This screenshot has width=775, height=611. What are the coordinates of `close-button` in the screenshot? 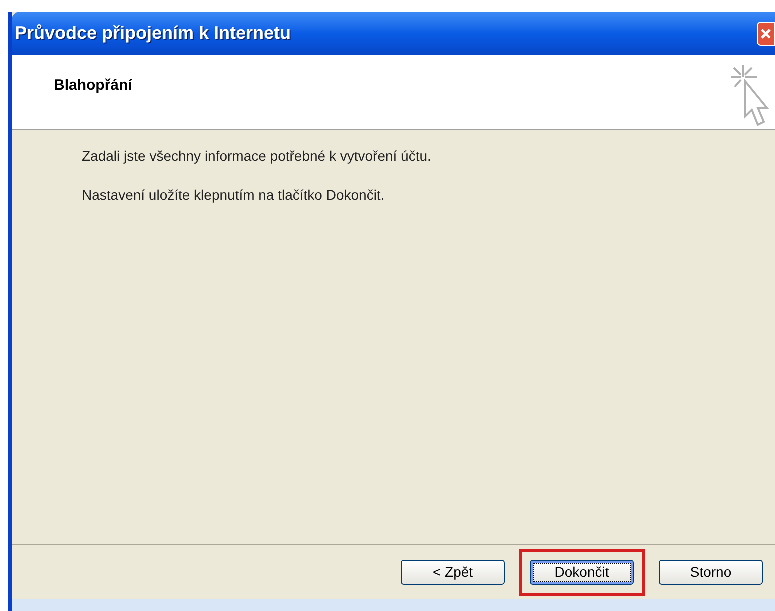 It's located at (766, 34).